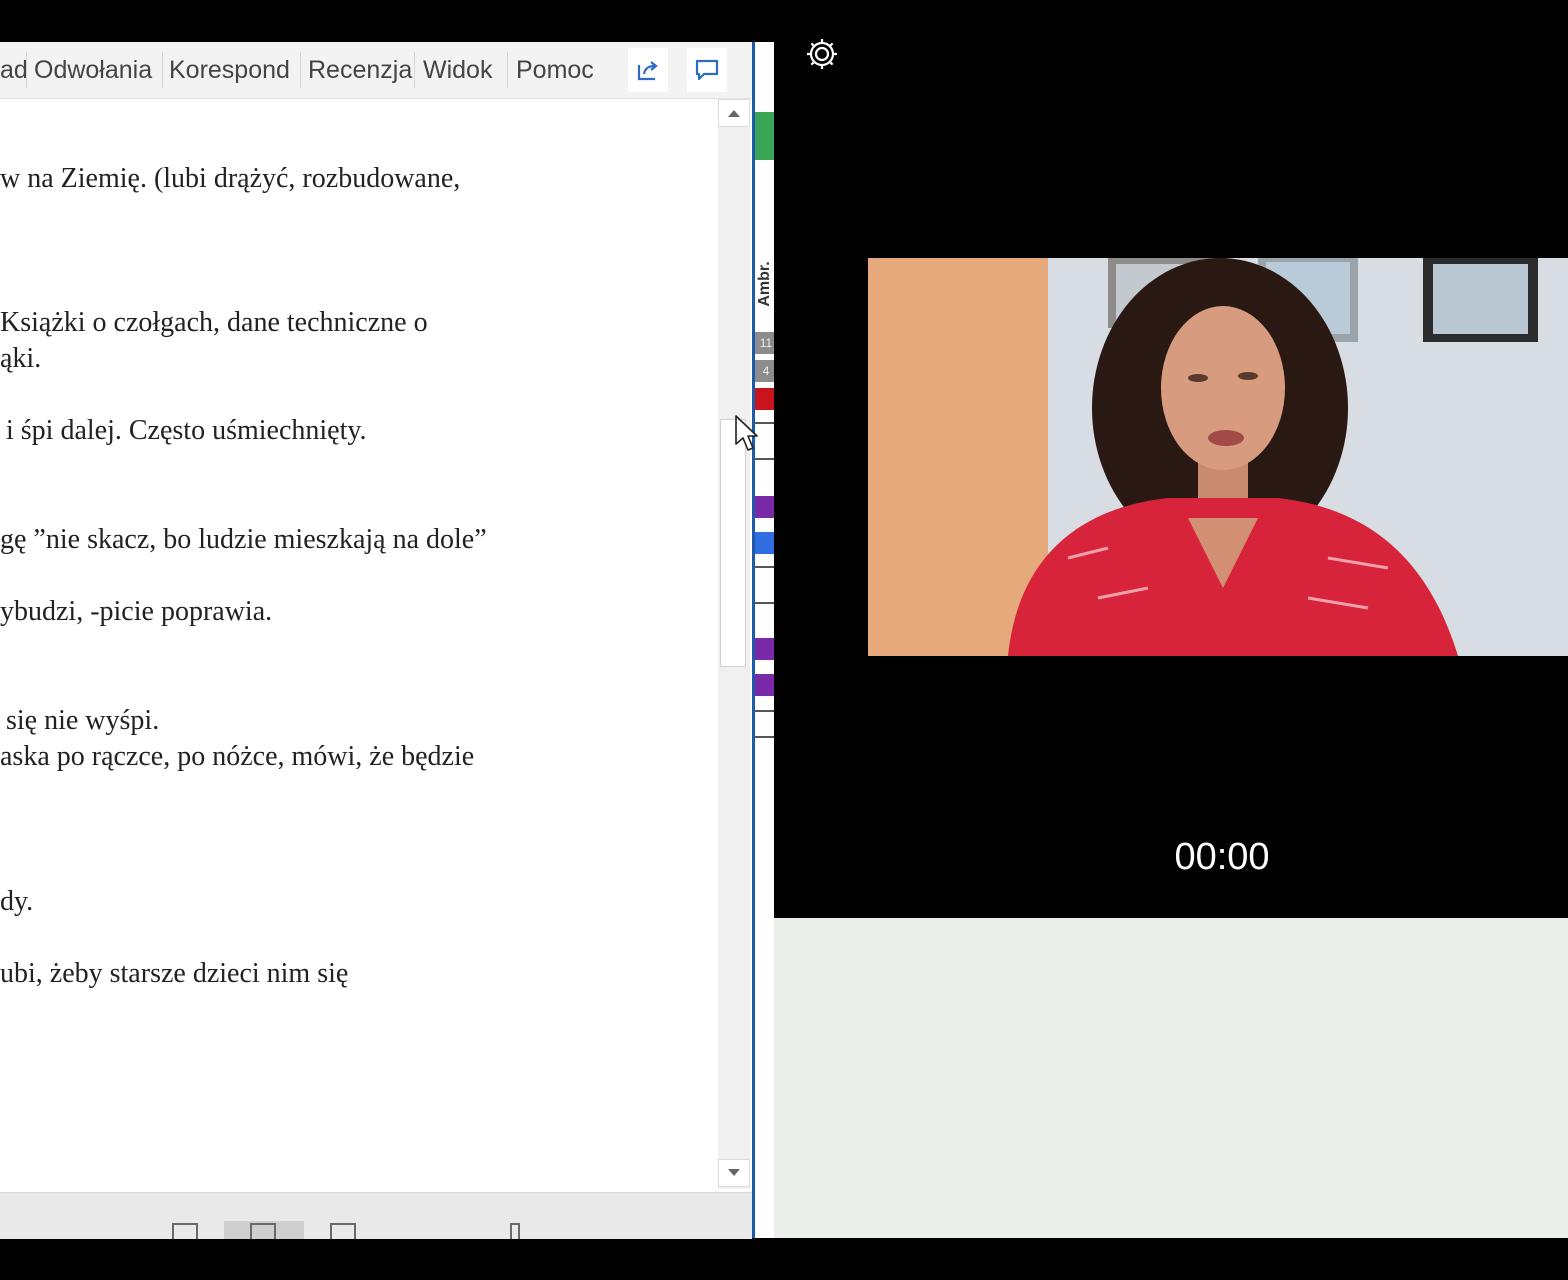  I want to click on document-line: dy., so click(17, 901).